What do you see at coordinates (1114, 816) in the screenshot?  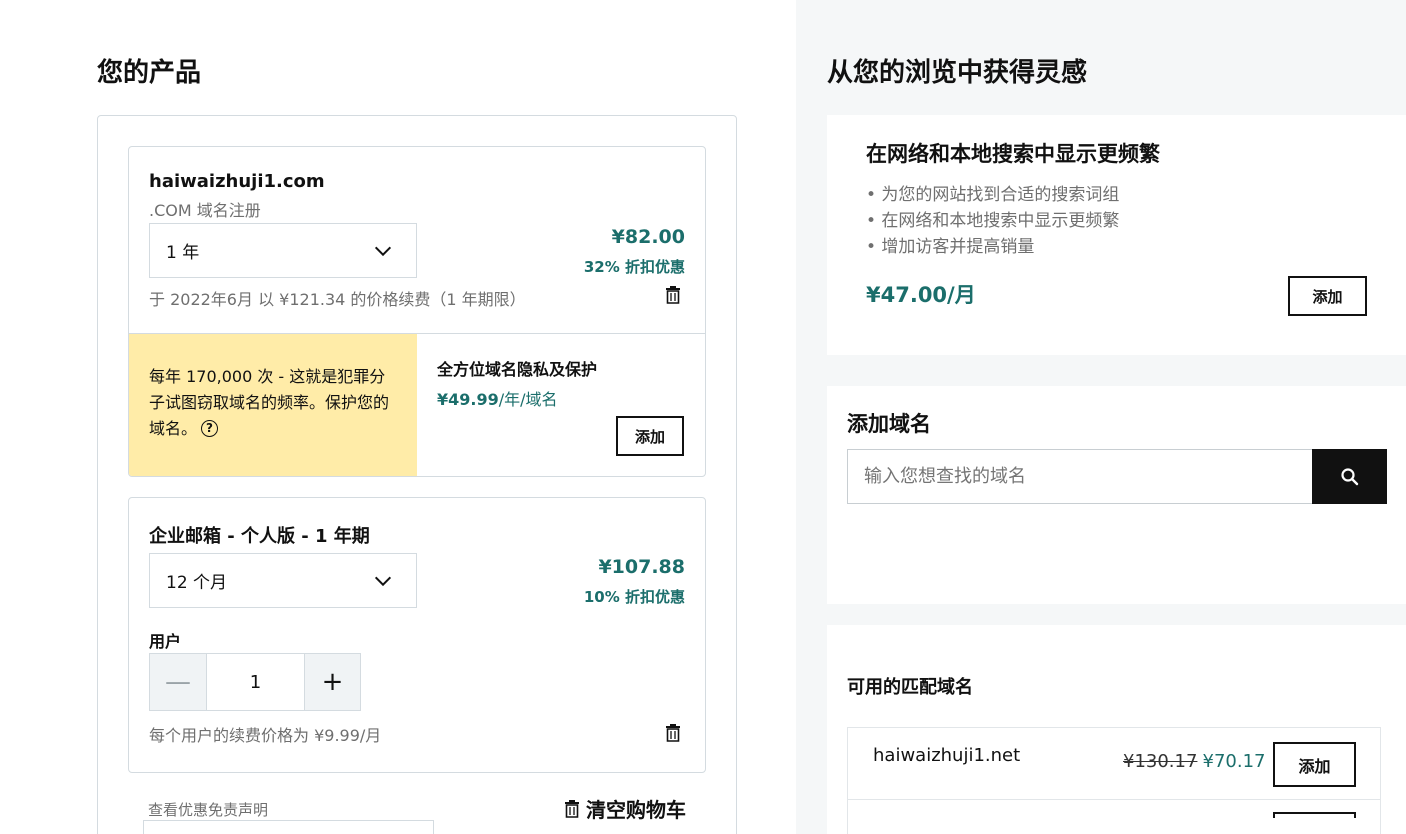 I see `list-item` at bounding box center [1114, 816].